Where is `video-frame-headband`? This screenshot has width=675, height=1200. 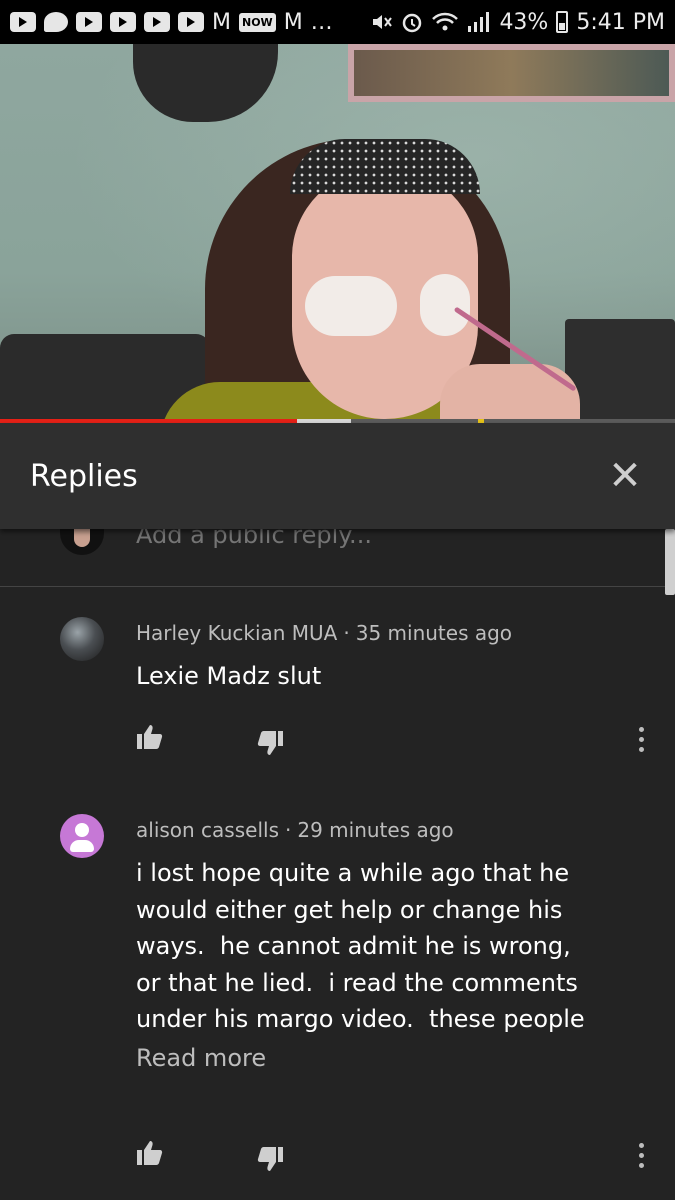
video-frame-headband is located at coordinates (385, 166).